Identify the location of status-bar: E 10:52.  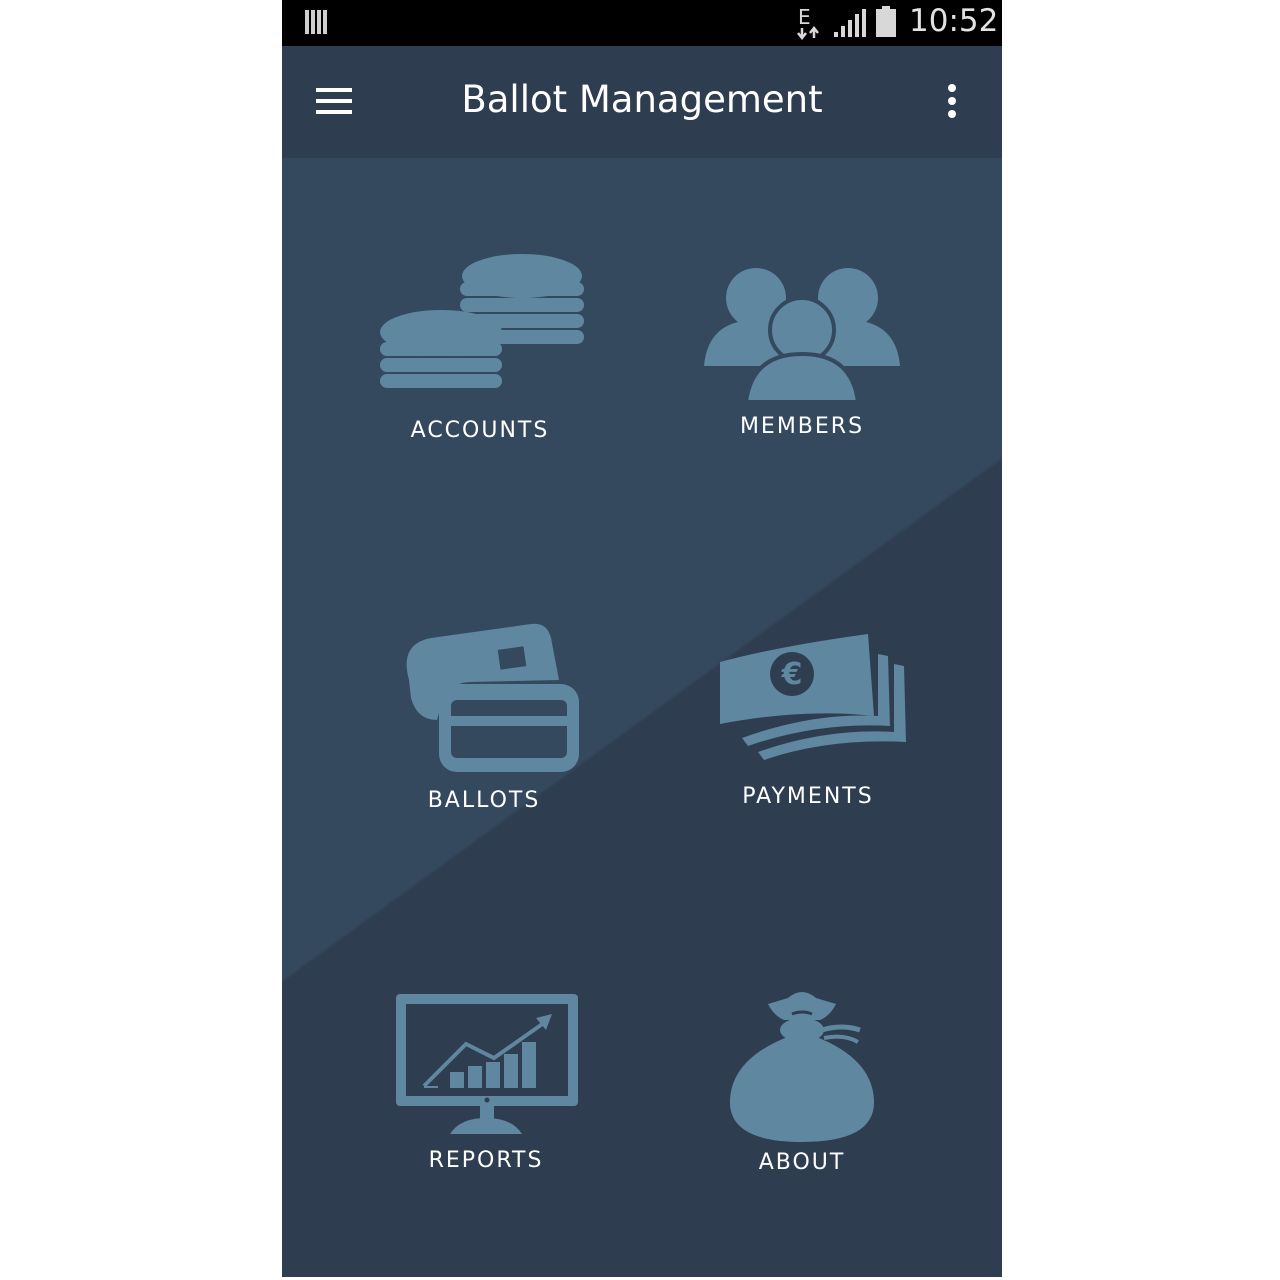
(642, 23).